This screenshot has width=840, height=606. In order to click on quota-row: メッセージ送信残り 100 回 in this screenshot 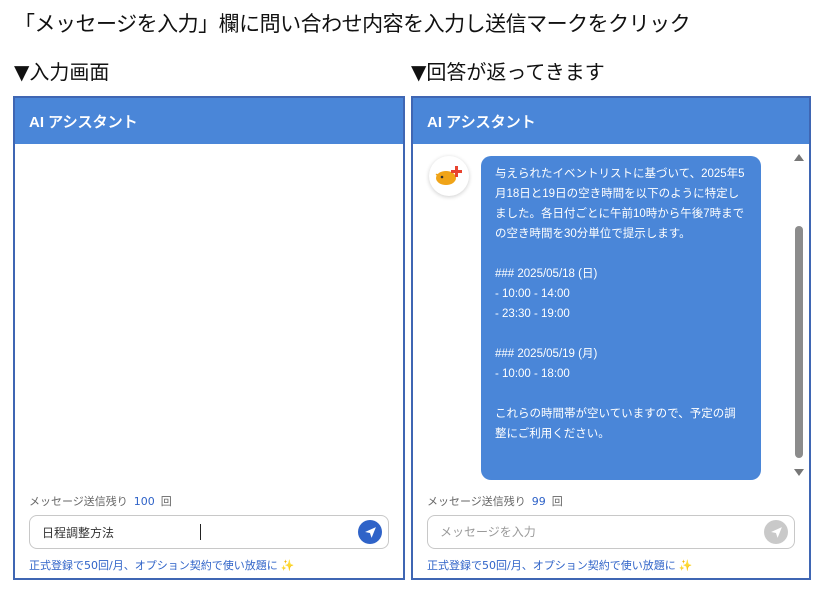, I will do `click(209, 501)`.